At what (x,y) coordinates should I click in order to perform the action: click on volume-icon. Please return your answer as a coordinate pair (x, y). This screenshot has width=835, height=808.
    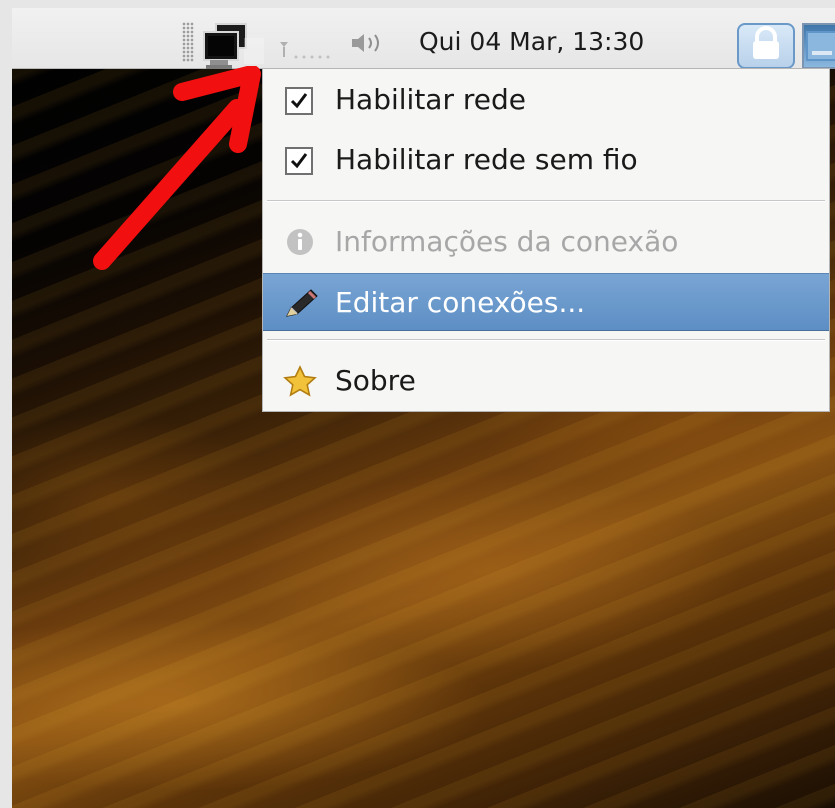
    Looking at the image, I should click on (370, 43).